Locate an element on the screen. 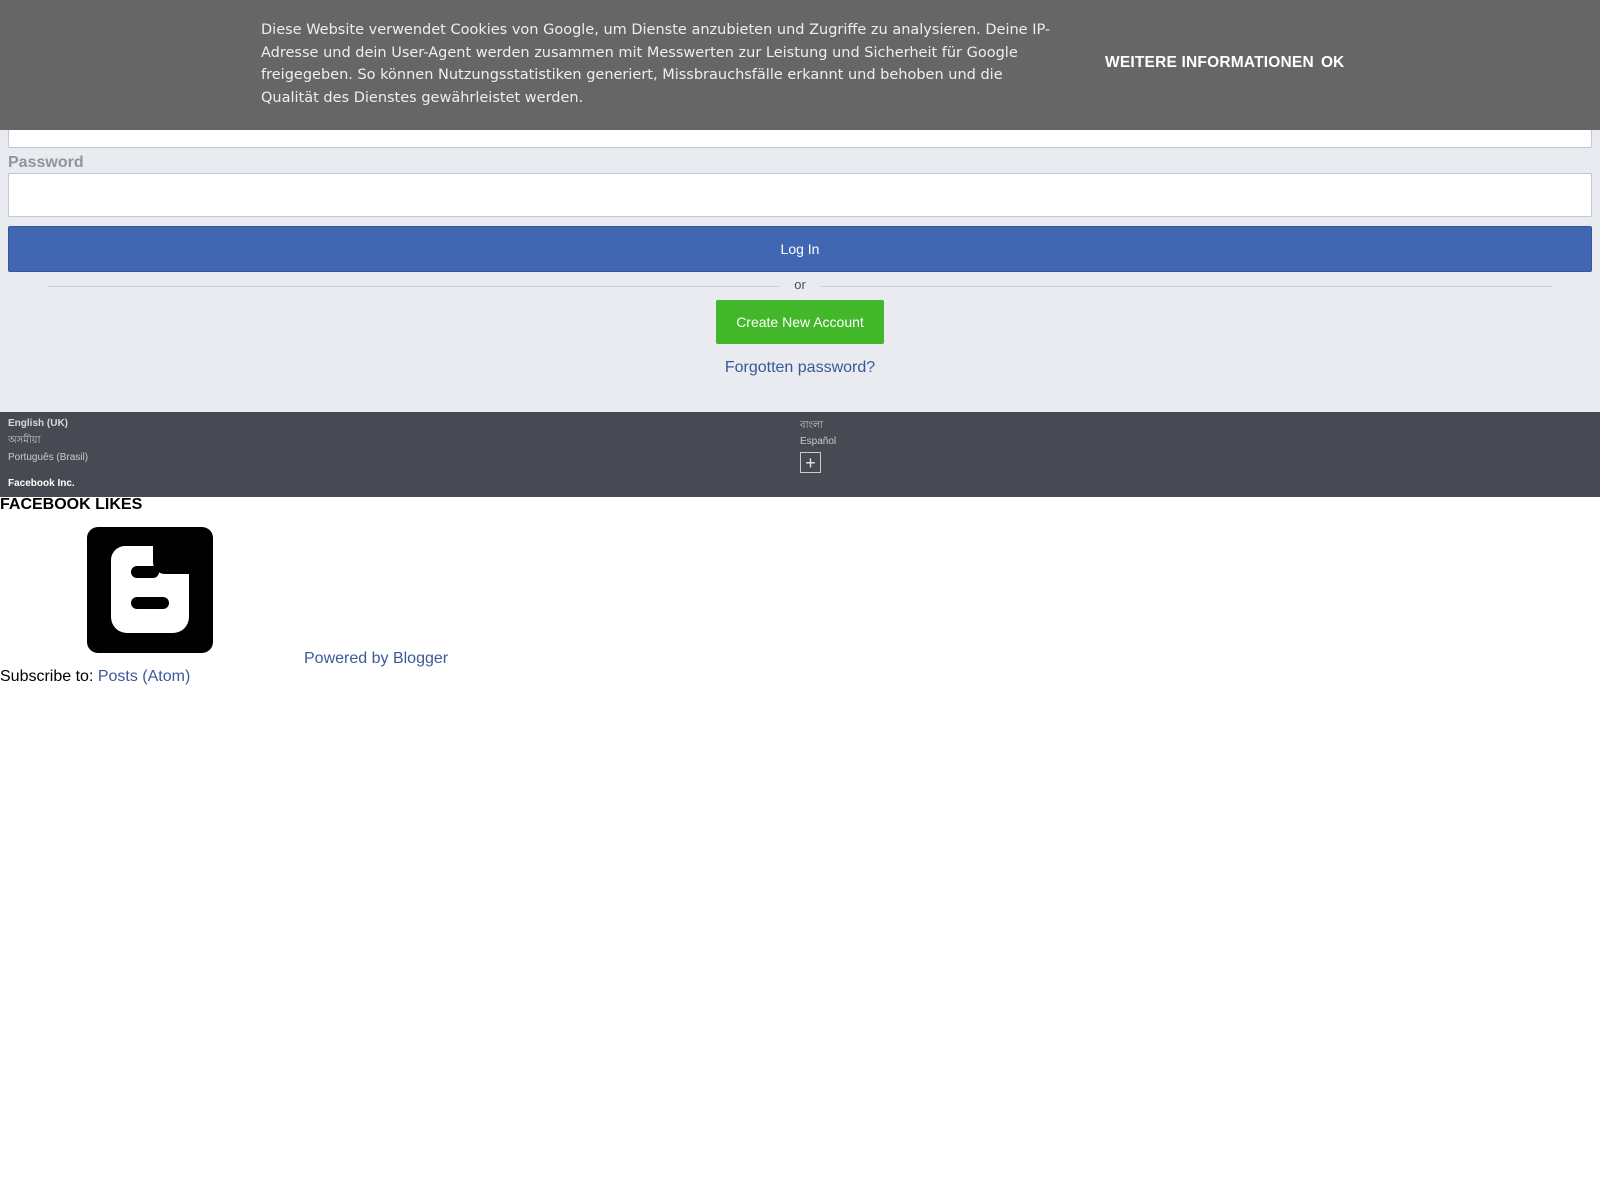 Image resolution: width=1600 pixels, height=1200 pixels. company-name: Facebook Inc. is located at coordinates (41, 483).